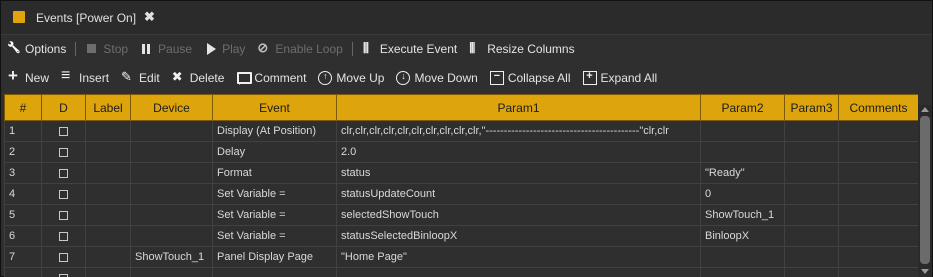 The image size is (933, 277). Describe the element at coordinates (466, 18) in the screenshot. I see `title-bar: Events [Power On] ✖` at that location.